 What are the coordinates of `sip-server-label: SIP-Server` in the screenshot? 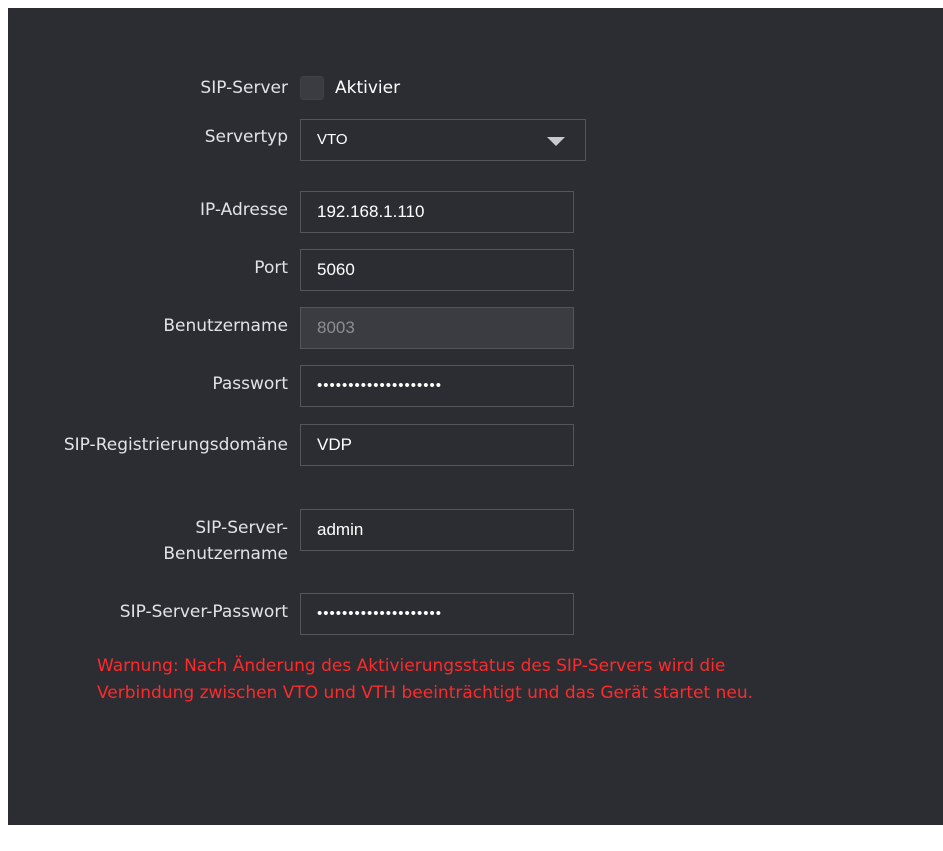 It's located at (244, 88).